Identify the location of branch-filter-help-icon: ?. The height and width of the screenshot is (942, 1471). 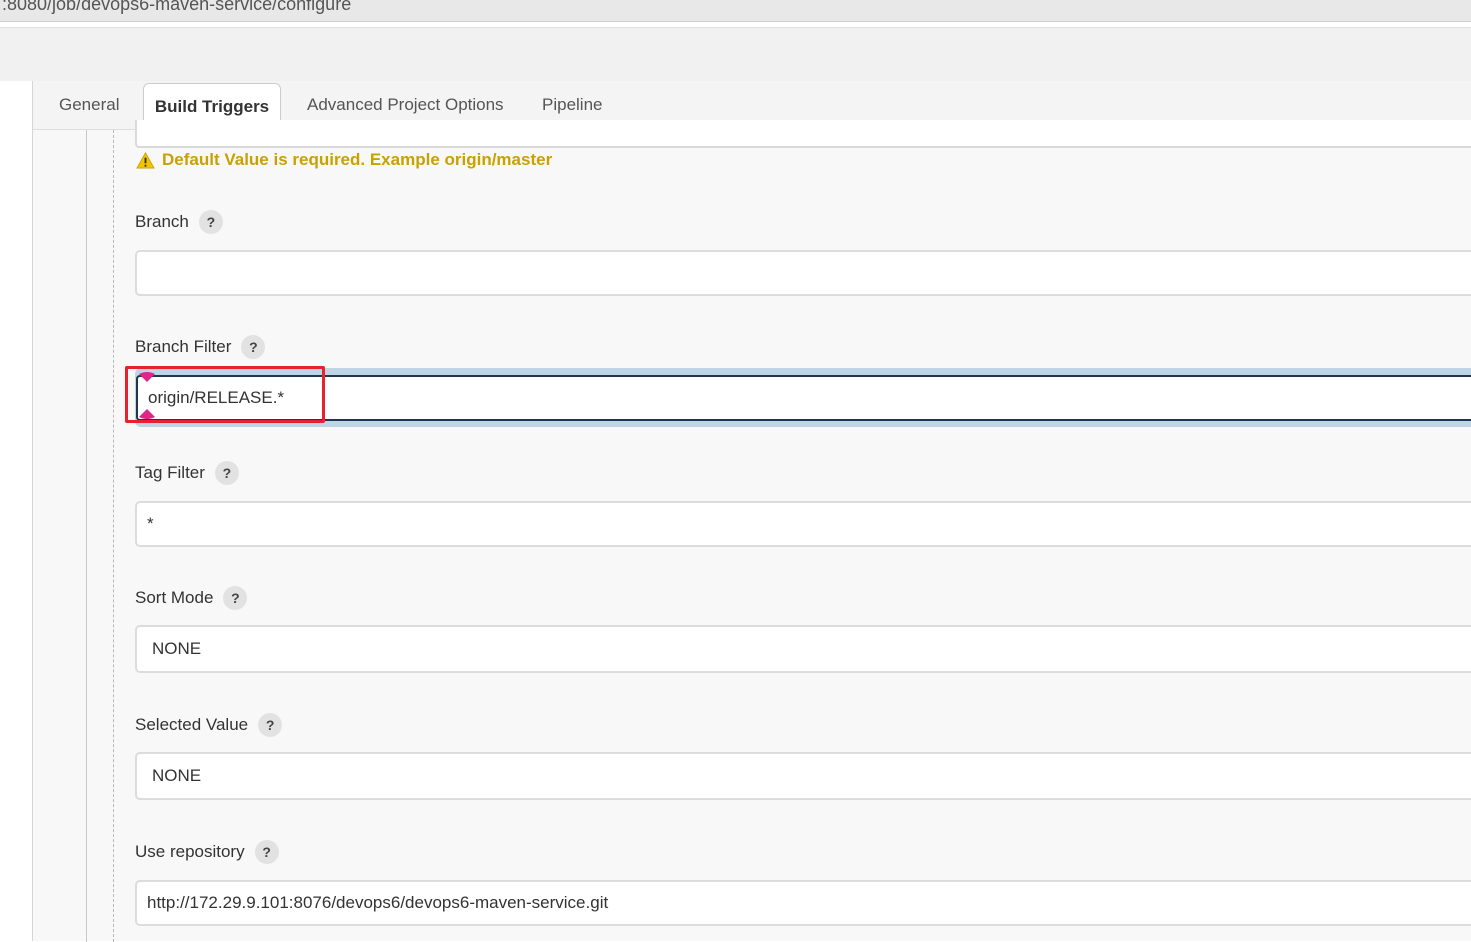
(253, 347).